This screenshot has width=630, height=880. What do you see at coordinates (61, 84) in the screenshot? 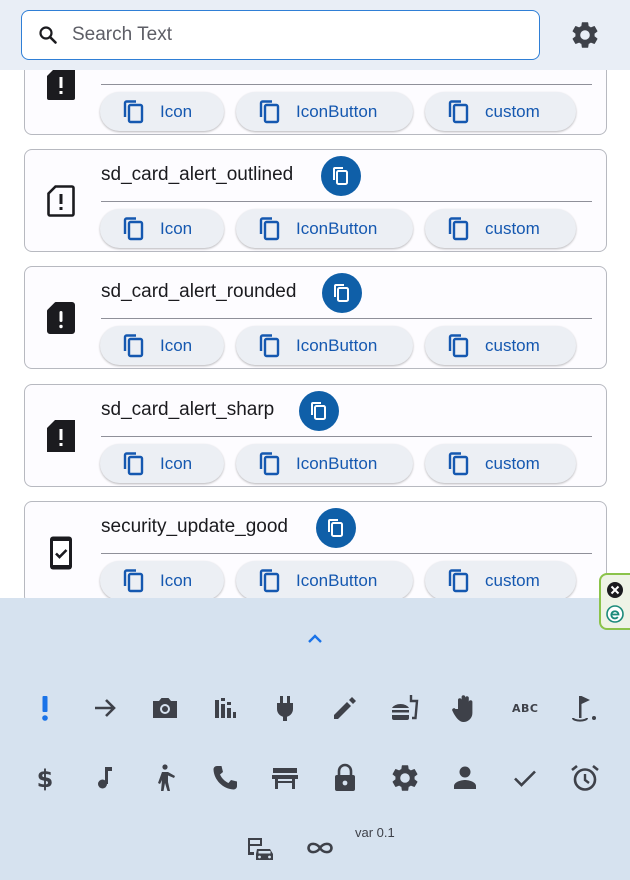
I see `sd-card-alert-filled-icon` at bounding box center [61, 84].